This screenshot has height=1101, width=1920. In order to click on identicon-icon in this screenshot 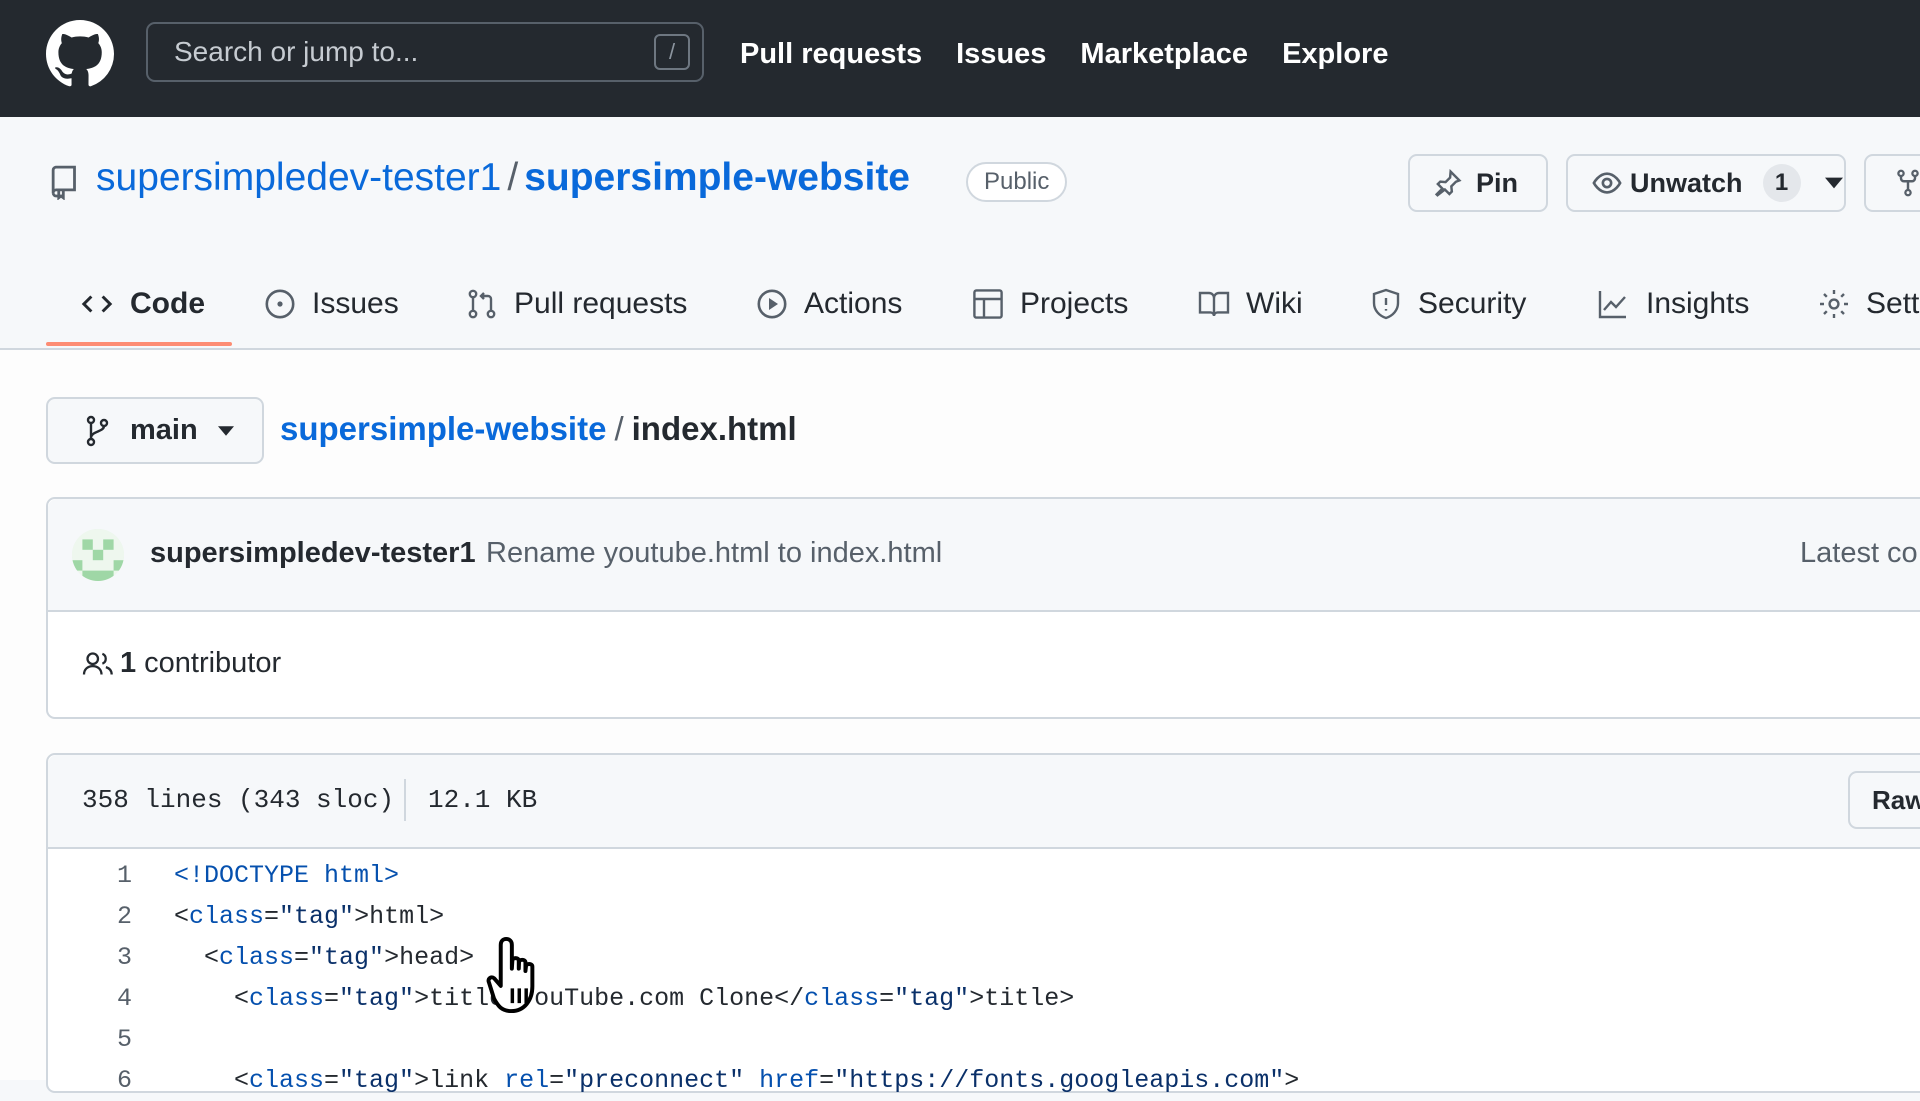, I will do `click(98, 555)`.